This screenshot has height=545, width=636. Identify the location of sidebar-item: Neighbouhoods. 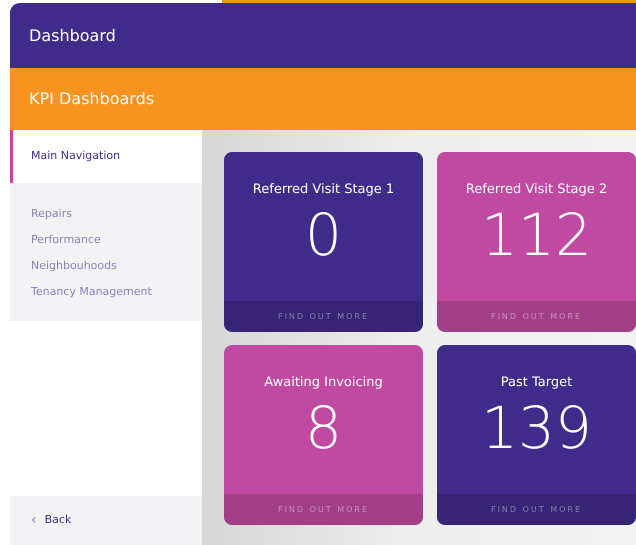
(106, 266).